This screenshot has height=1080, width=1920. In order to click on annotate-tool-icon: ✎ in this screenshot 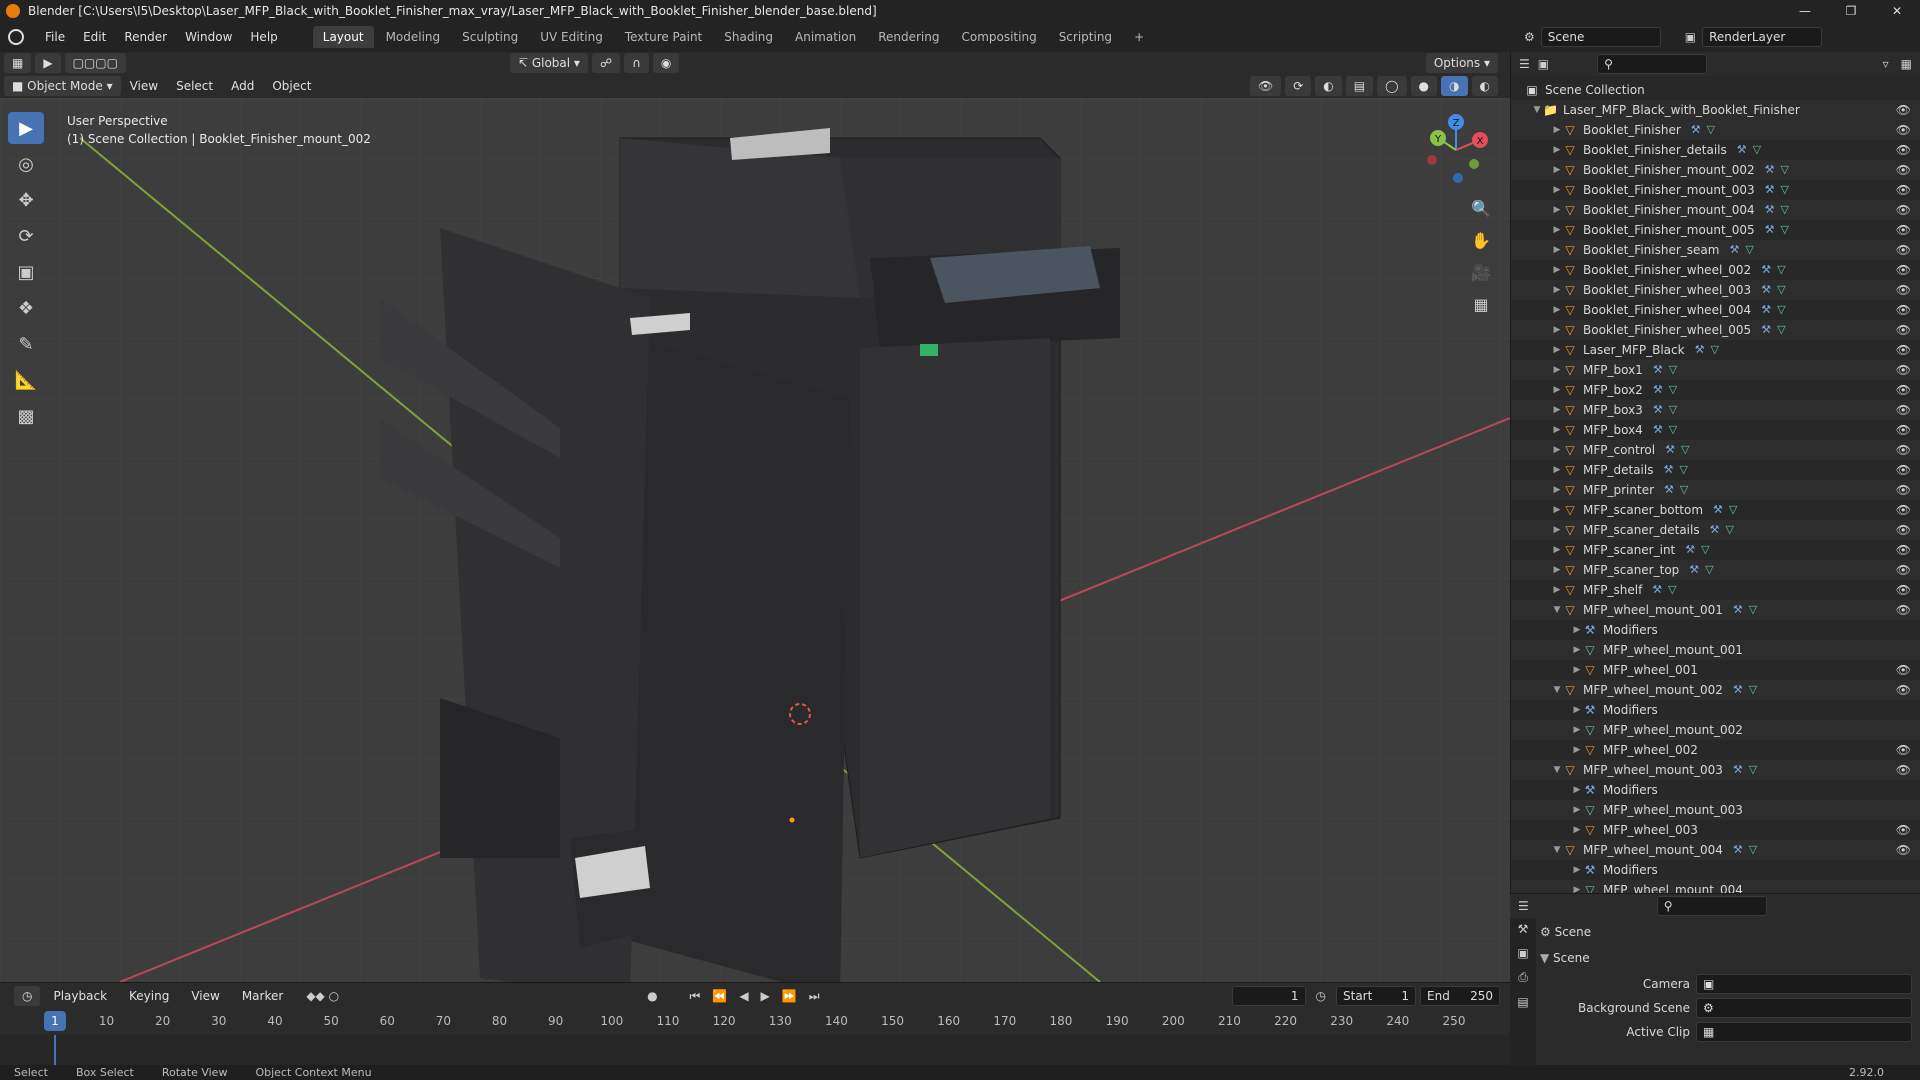, I will do `click(26, 344)`.